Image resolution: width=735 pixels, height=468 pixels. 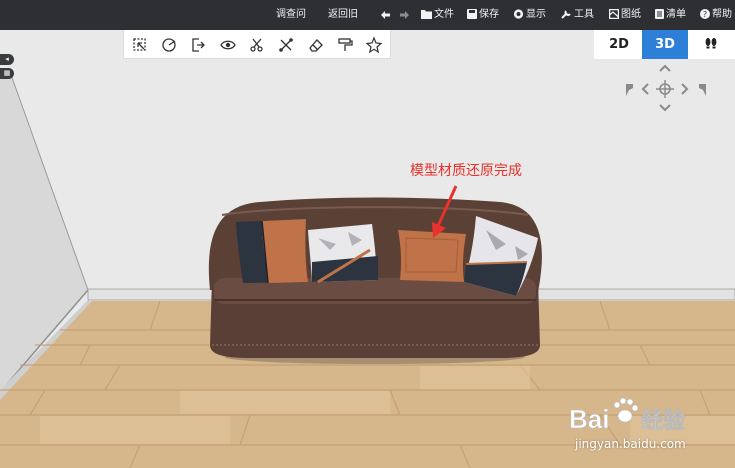 What do you see at coordinates (385, 15) in the screenshot?
I see `undo-icon` at bounding box center [385, 15].